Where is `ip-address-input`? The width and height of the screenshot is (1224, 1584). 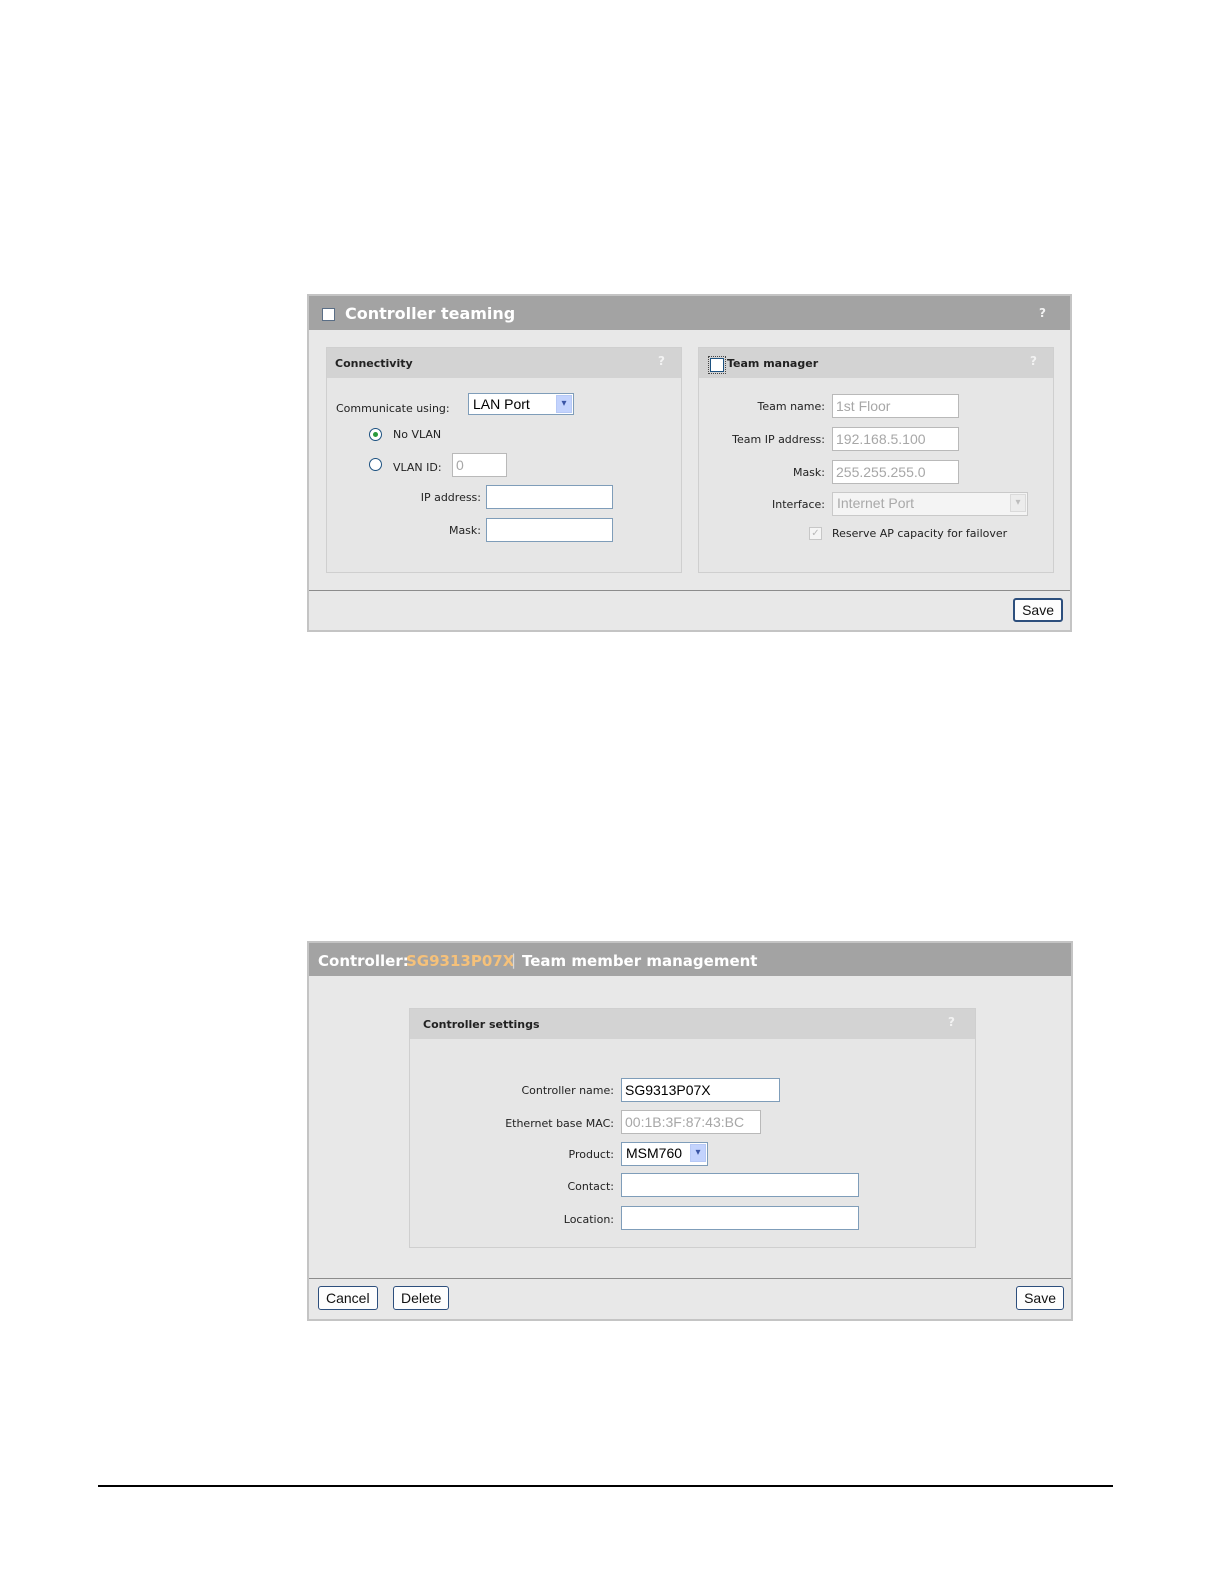 ip-address-input is located at coordinates (549, 497).